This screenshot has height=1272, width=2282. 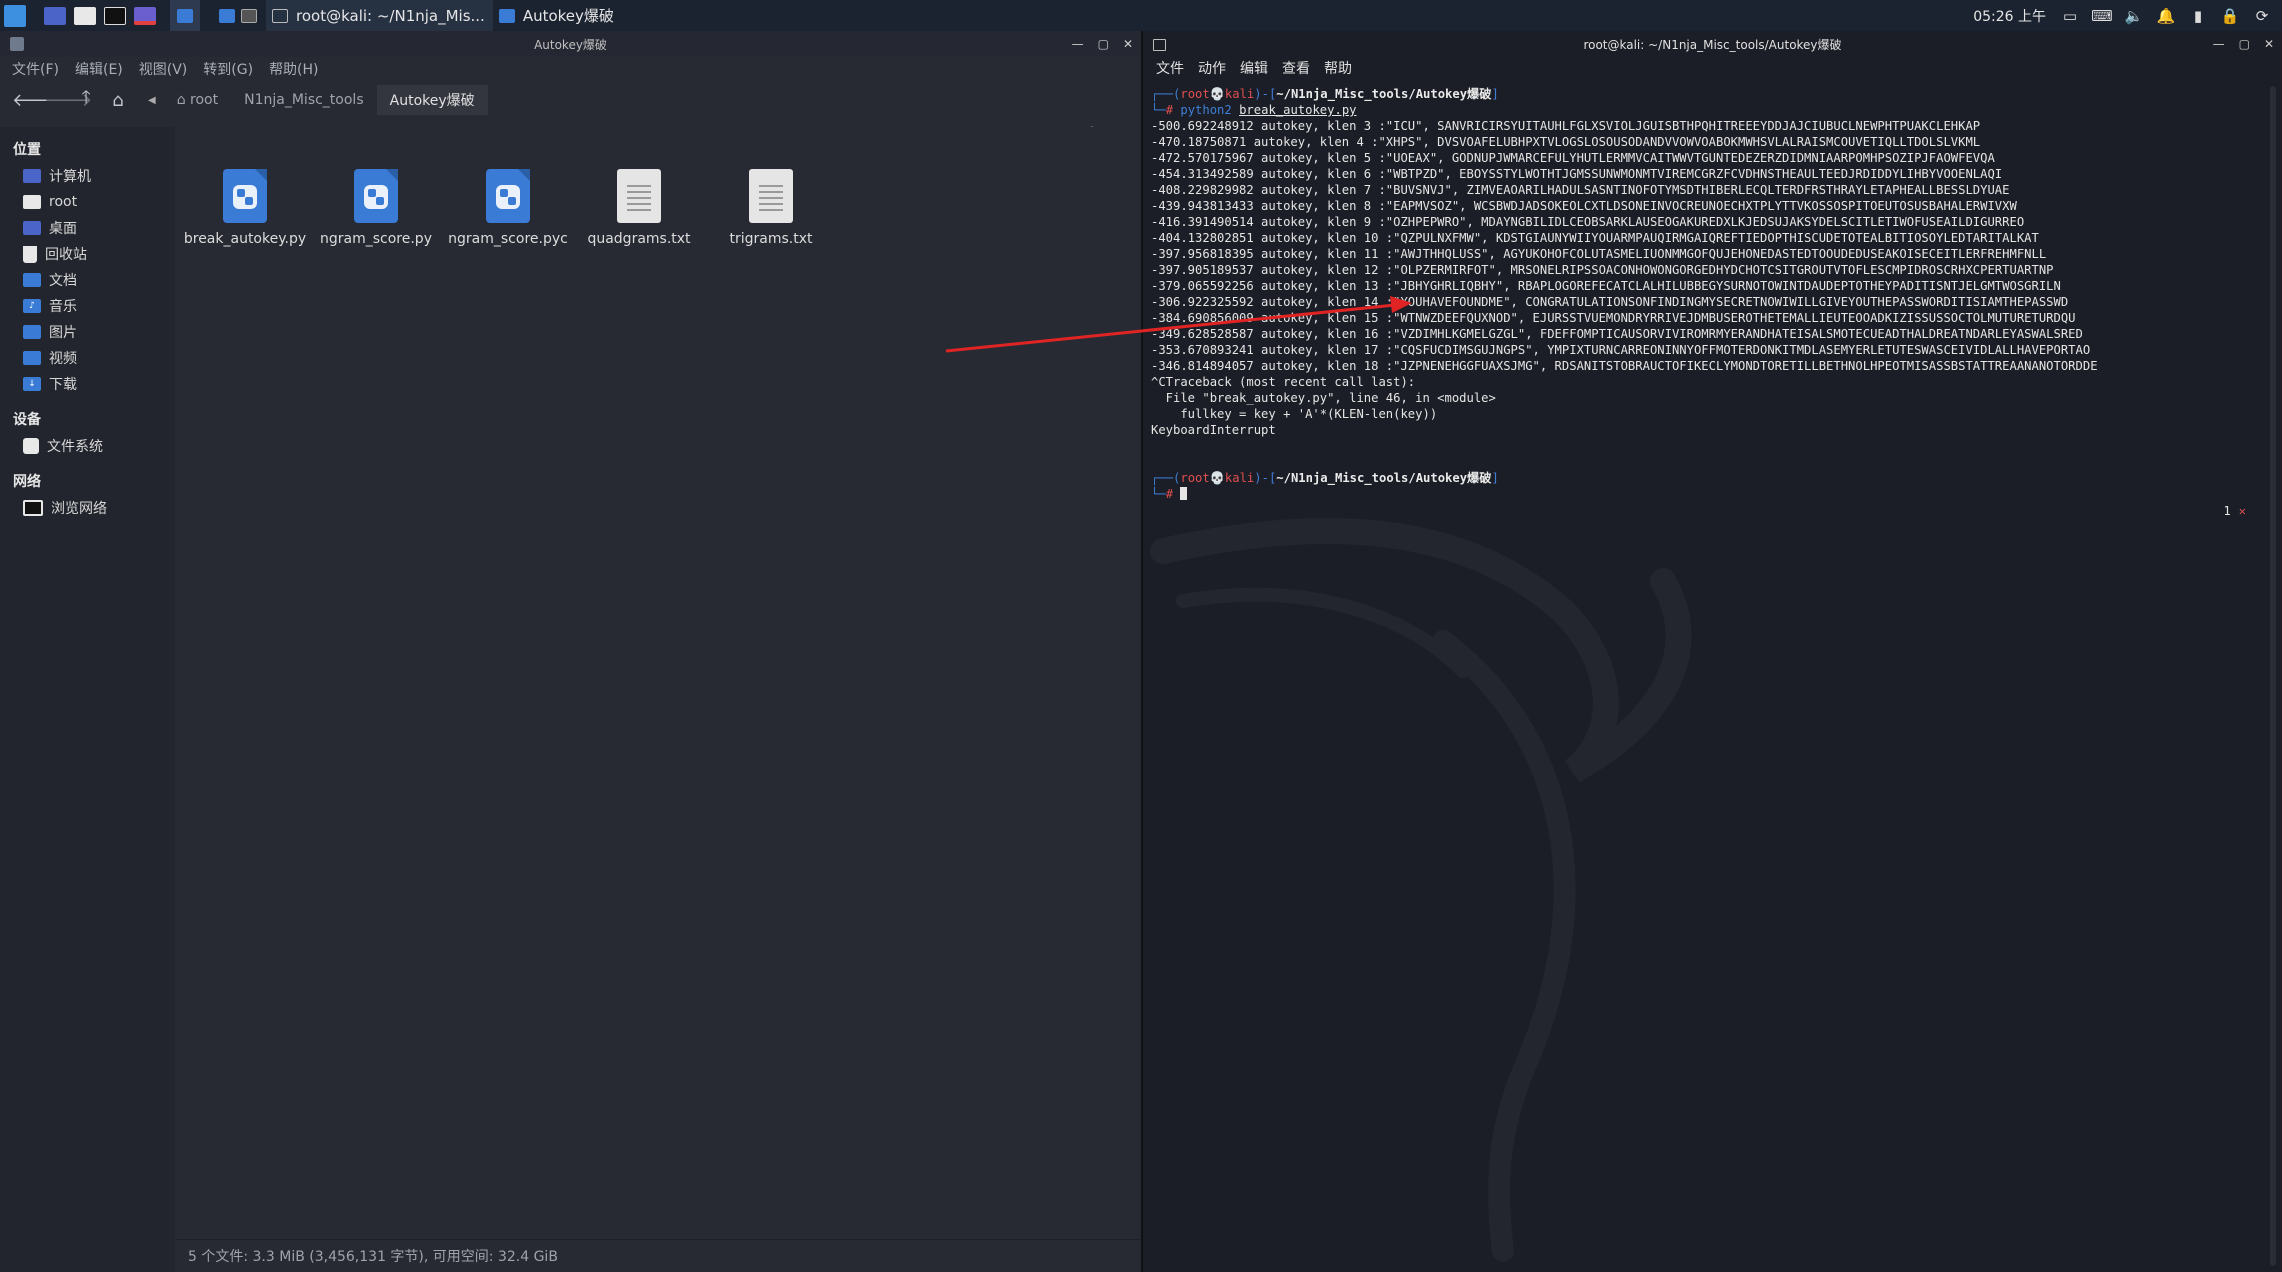 What do you see at coordinates (376, 239) in the screenshot?
I see `file-name: ngram_score.py` at bounding box center [376, 239].